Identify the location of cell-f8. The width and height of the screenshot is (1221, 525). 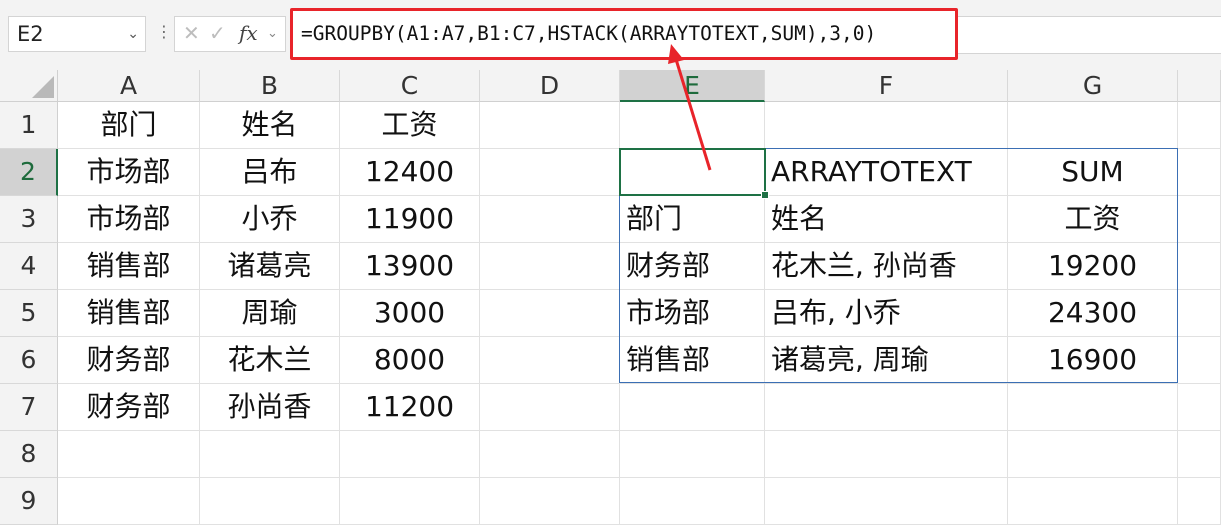
(886, 454).